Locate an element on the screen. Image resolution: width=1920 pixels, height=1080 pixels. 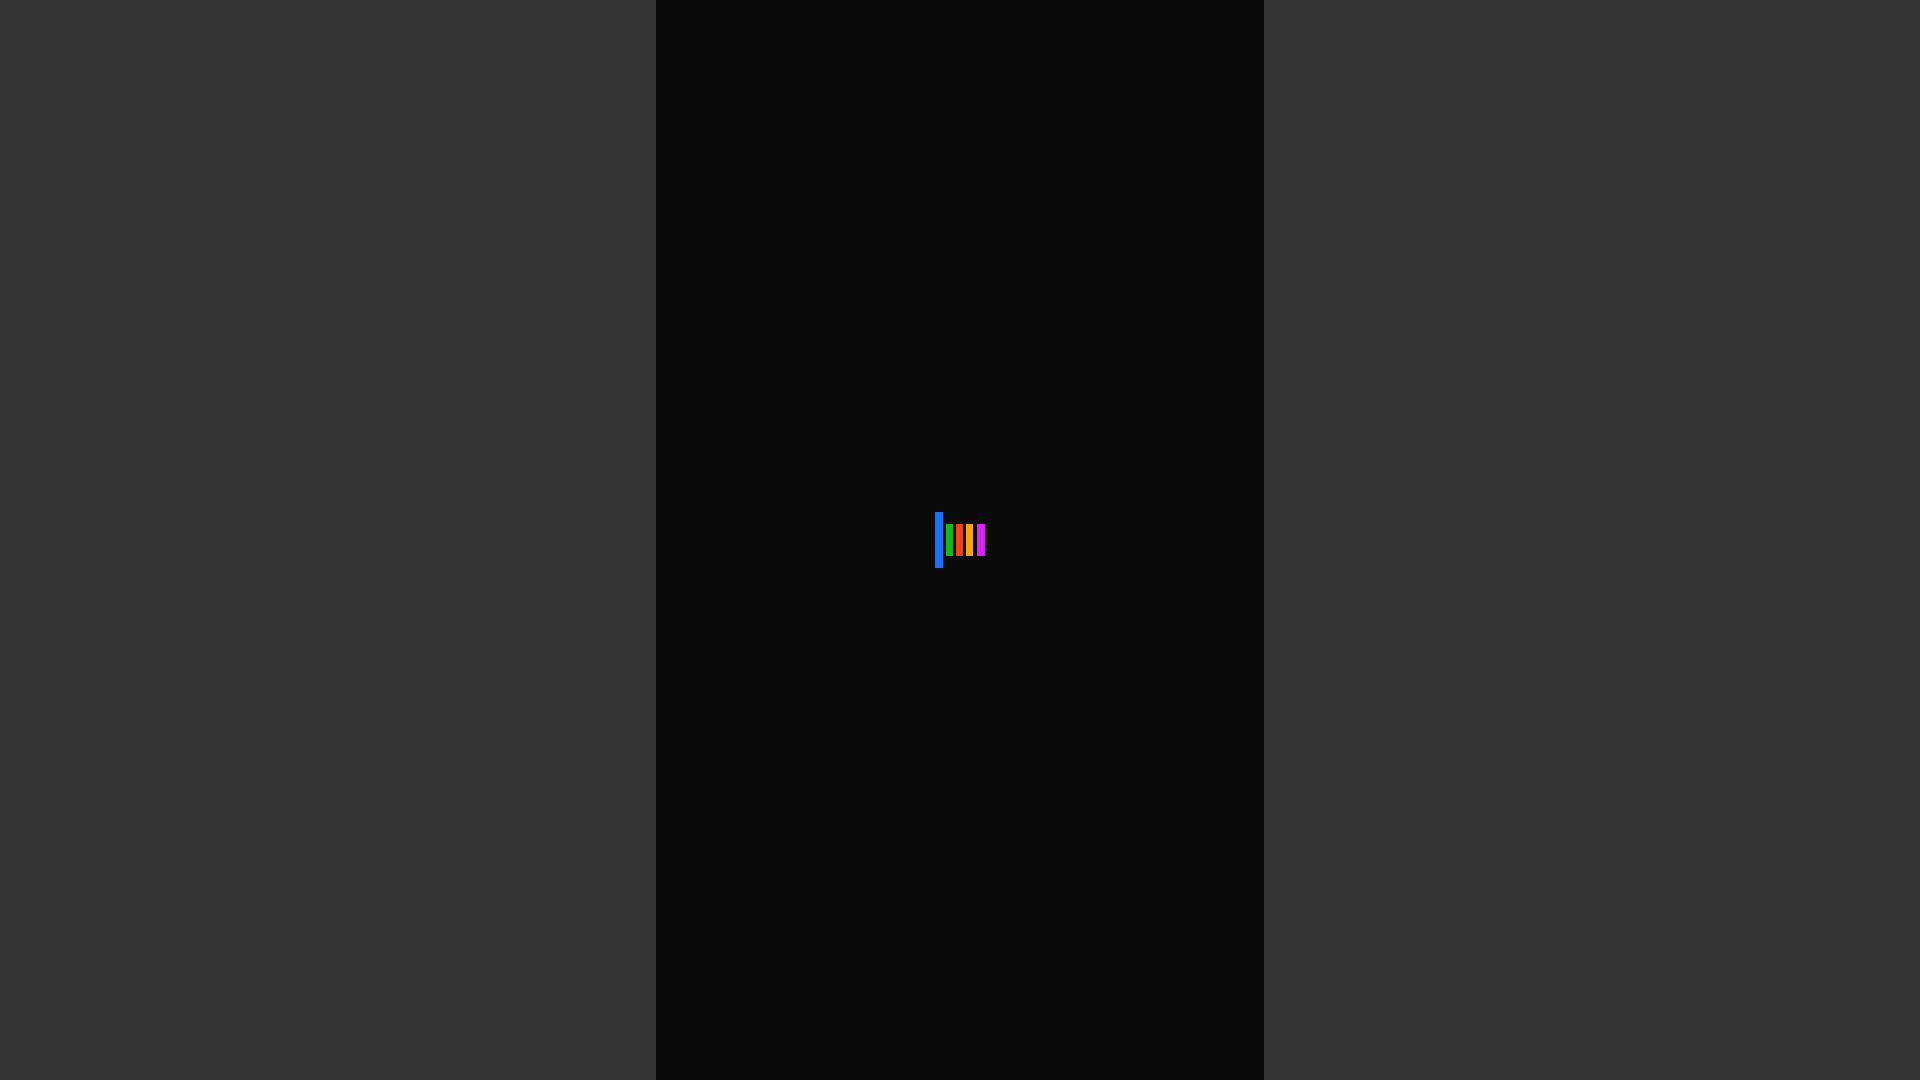
loading-bars-icon is located at coordinates (960, 540).